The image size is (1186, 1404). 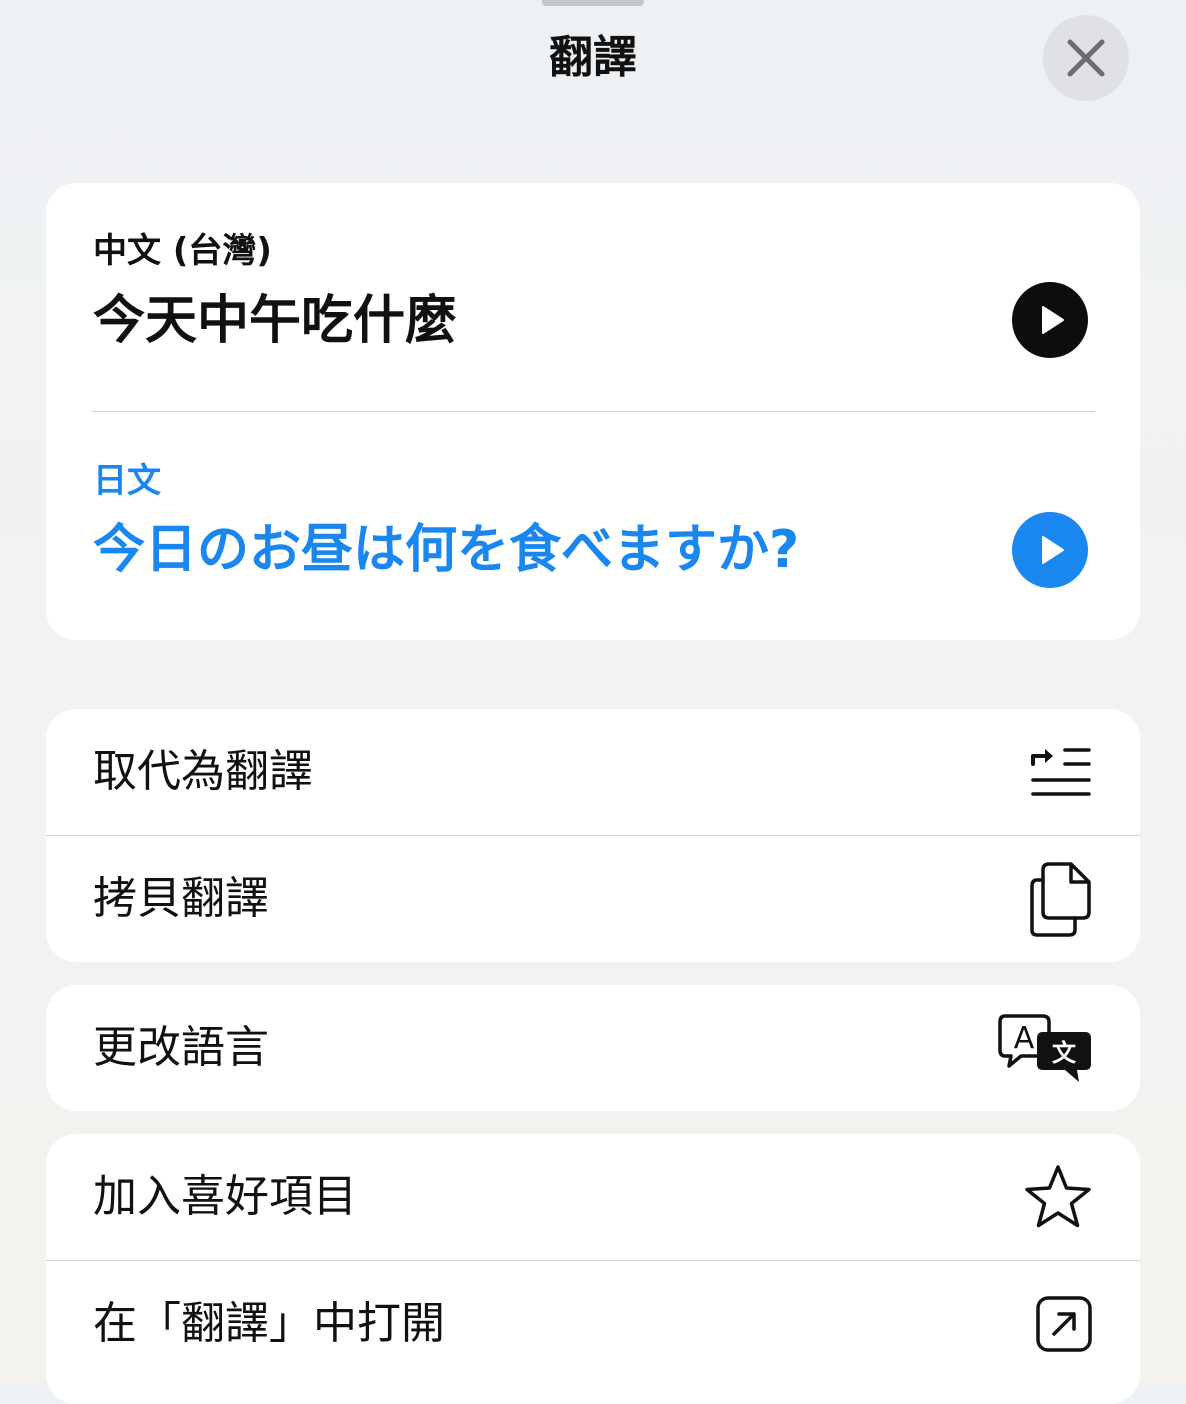 I want to click on replace-text-icon, so click(x=1061, y=772).